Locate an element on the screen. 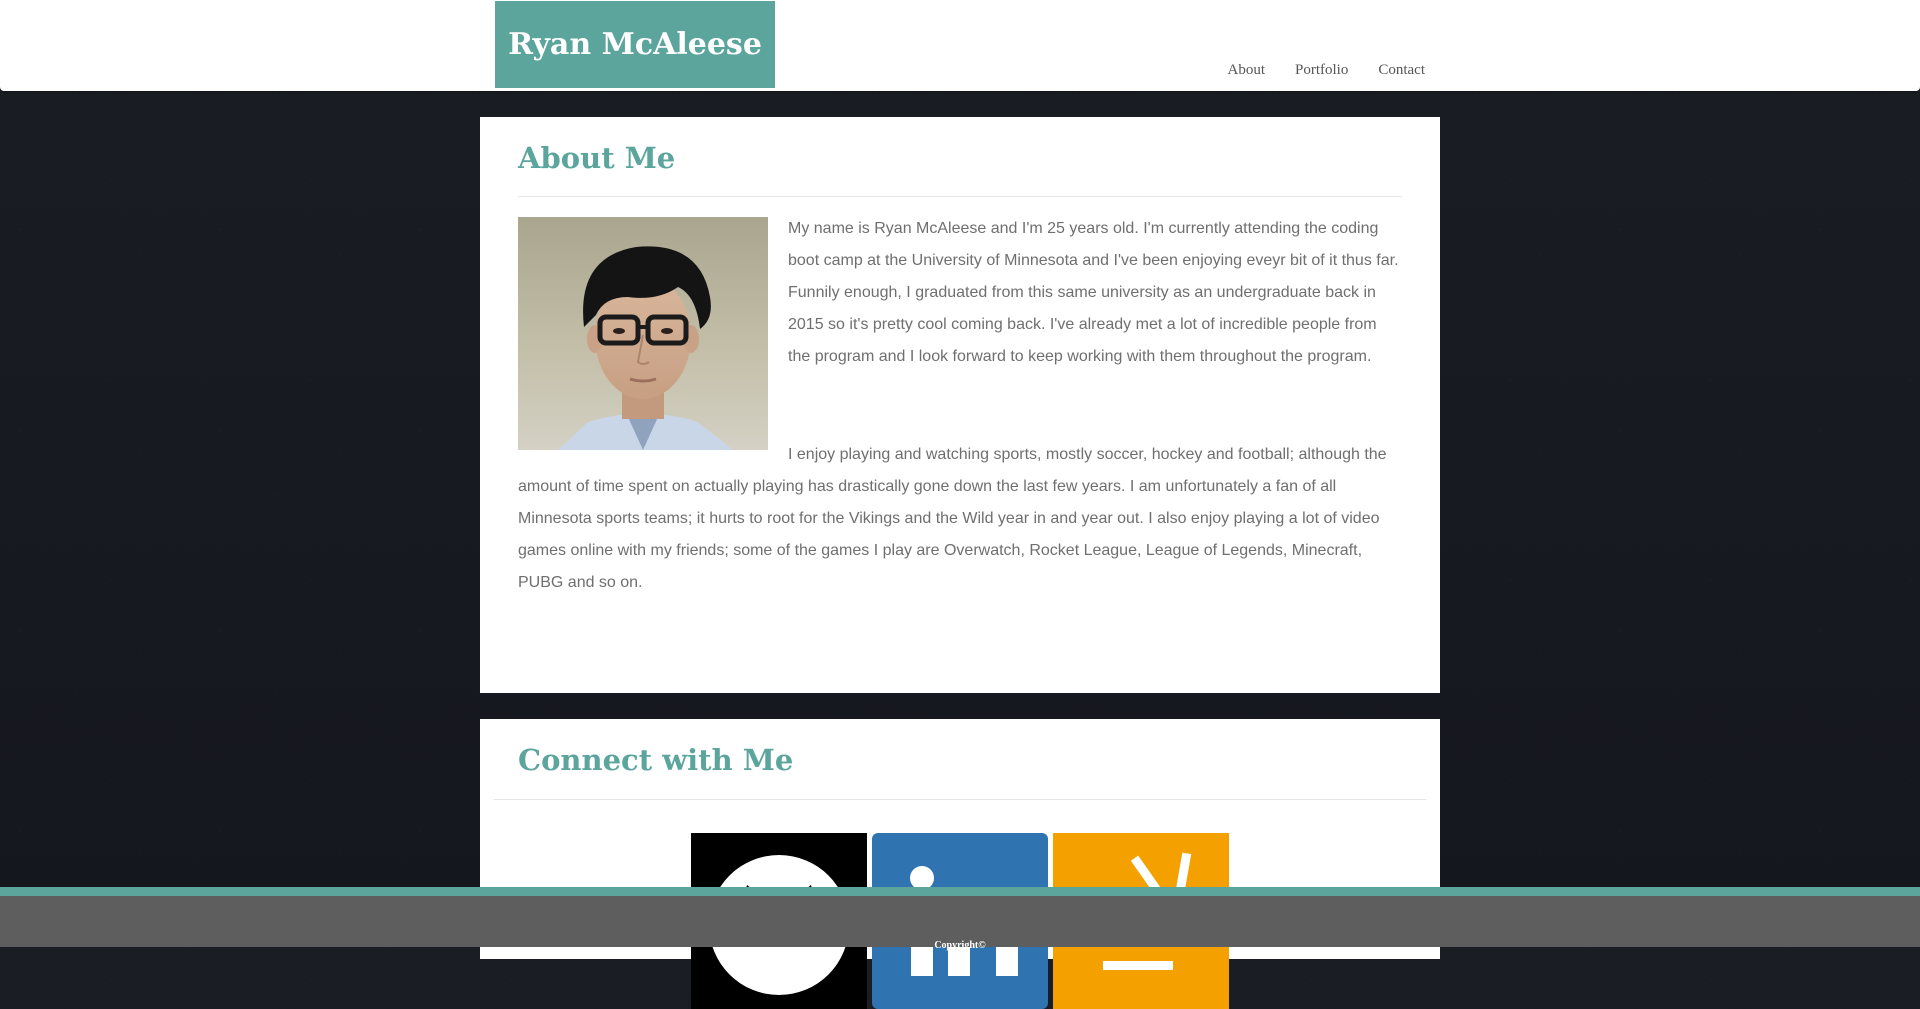 This screenshot has width=1920, height=1009. site-footer: Copyright© is located at coordinates (960, 919).